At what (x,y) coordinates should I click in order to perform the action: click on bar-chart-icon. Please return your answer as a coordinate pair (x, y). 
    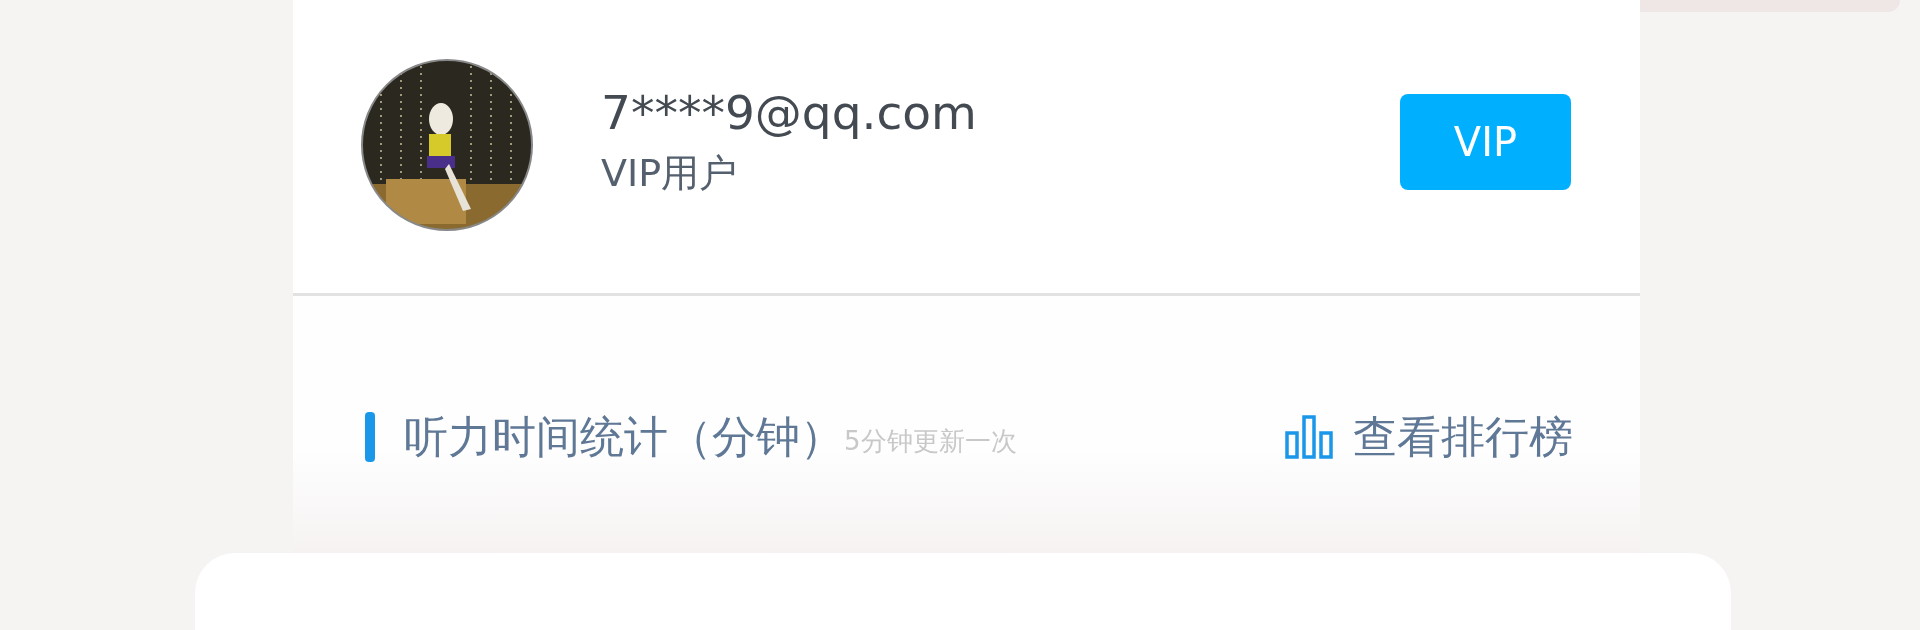
    Looking at the image, I should click on (1309, 437).